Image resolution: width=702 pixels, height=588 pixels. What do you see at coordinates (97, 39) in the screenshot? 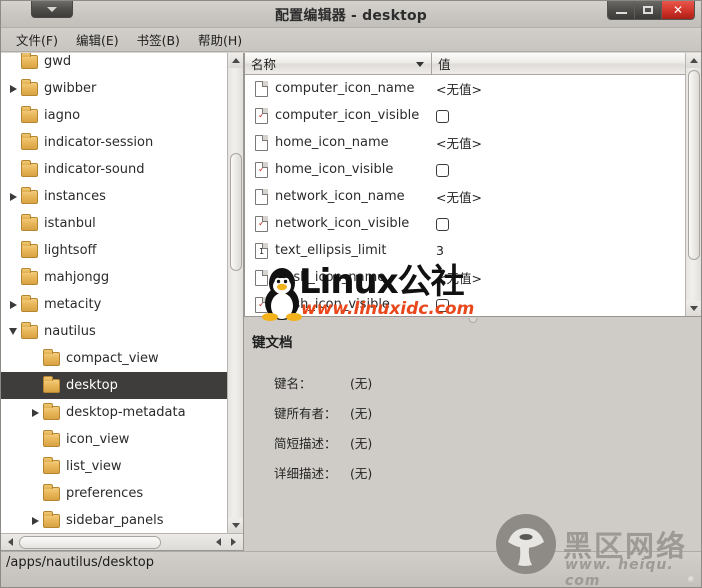
I see `menu-edit: 编辑(E)` at bounding box center [97, 39].